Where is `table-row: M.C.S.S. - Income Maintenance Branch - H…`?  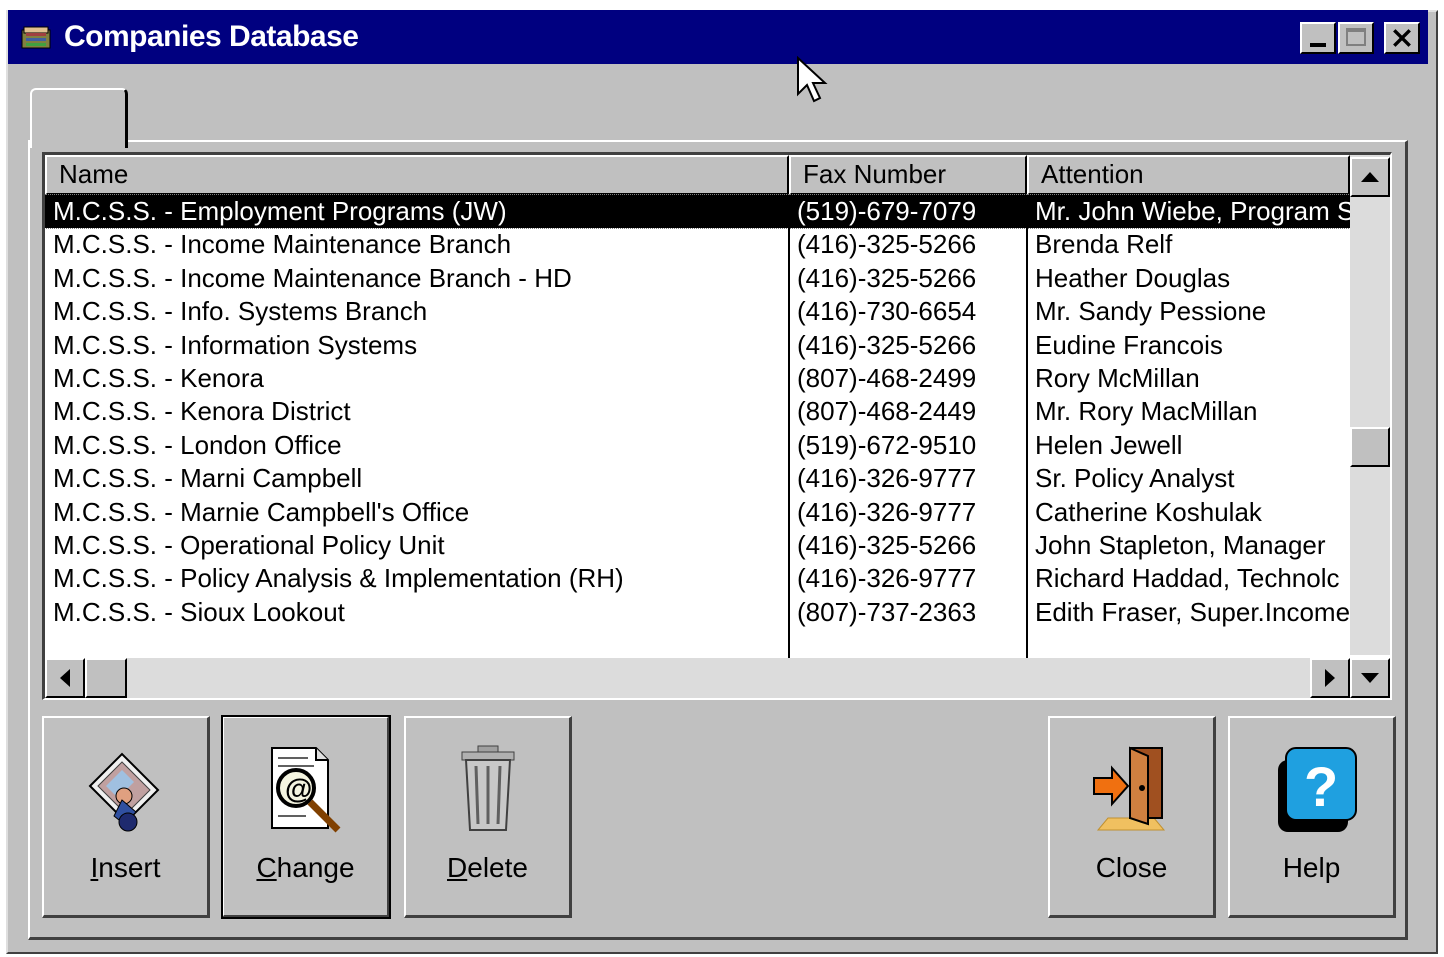 table-row: M.C.S.S. - Income Maintenance Branch - H… is located at coordinates (697, 278).